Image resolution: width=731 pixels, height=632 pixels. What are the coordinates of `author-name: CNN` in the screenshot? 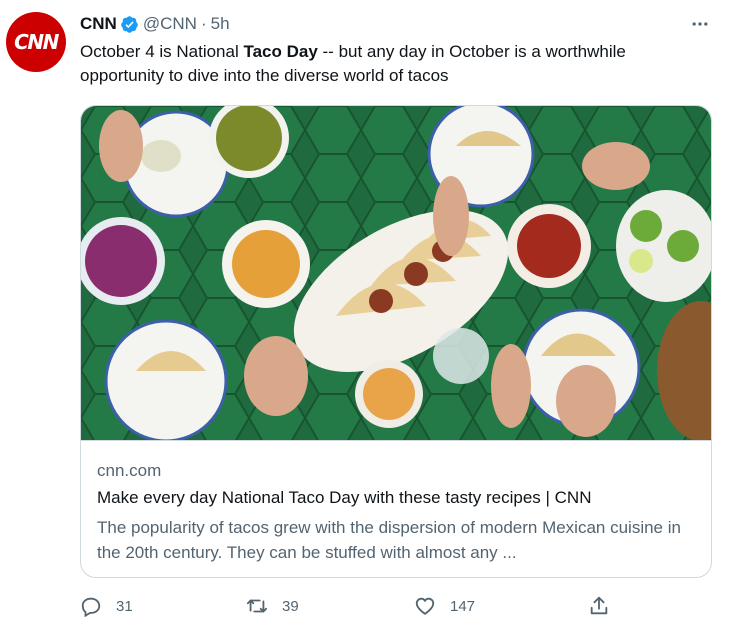 It's located at (98, 24).